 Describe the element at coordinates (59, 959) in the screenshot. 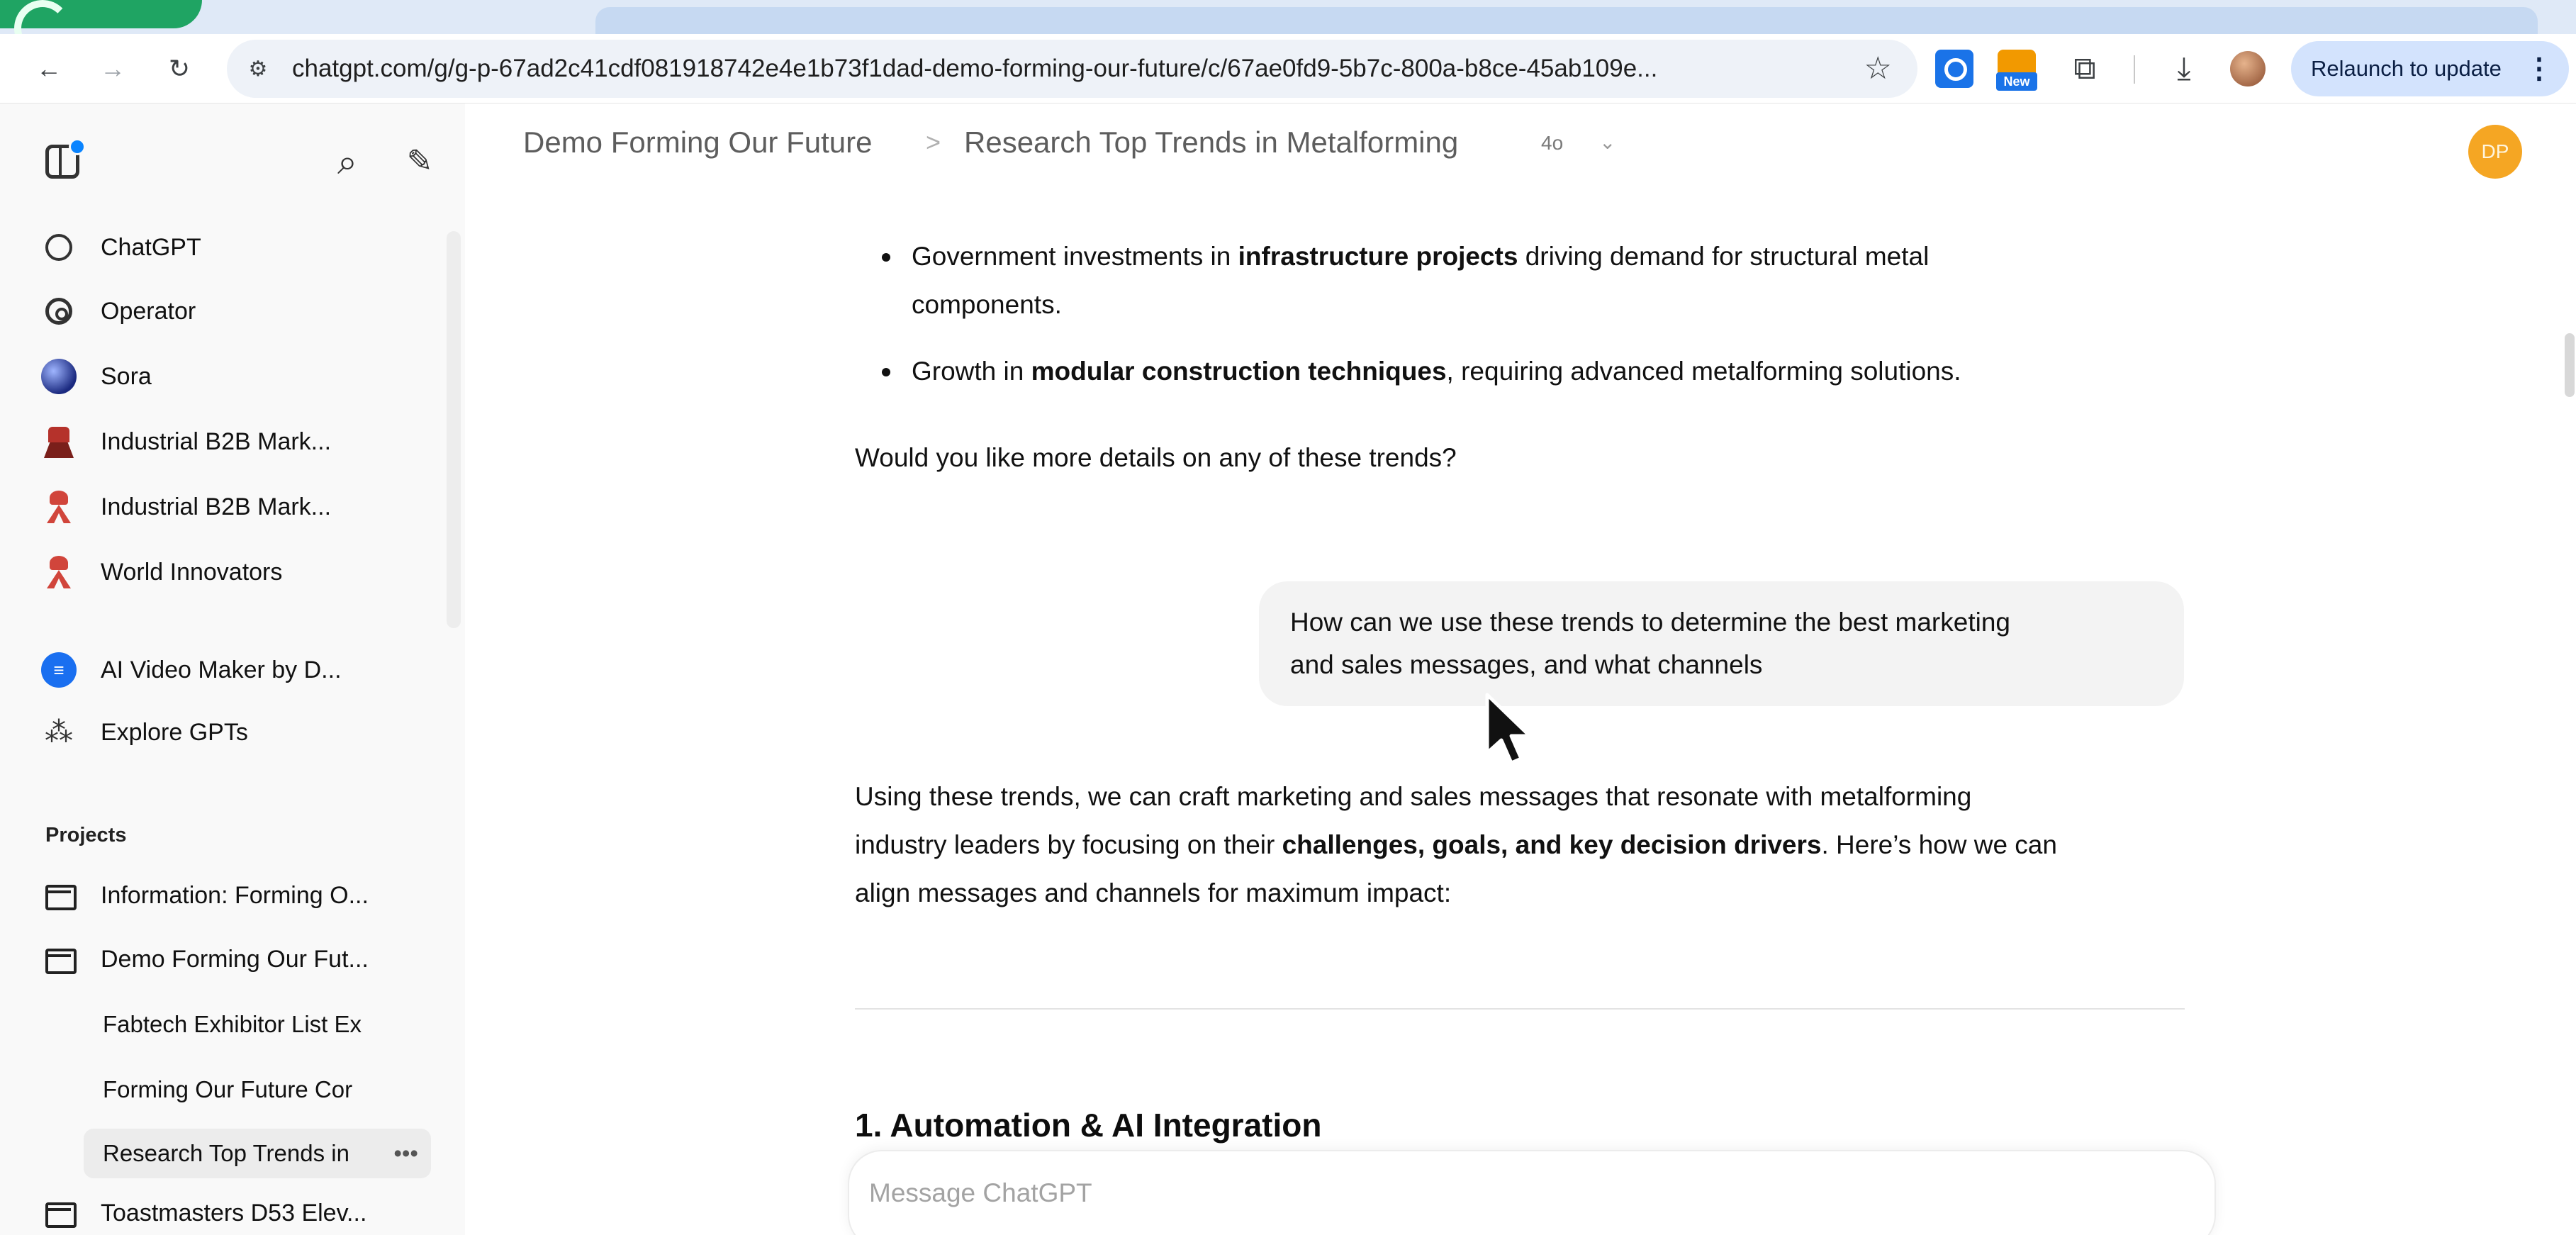

I see `folder-open-icon` at that location.